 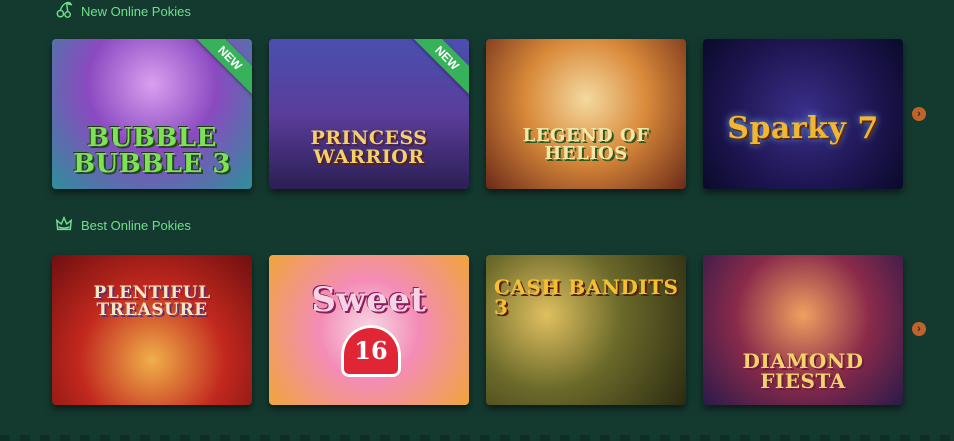 What do you see at coordinates (369, 147) in the screenshot?
I see `game-title: PRINCESS WARRIOR` at bounding box center [369, 147].